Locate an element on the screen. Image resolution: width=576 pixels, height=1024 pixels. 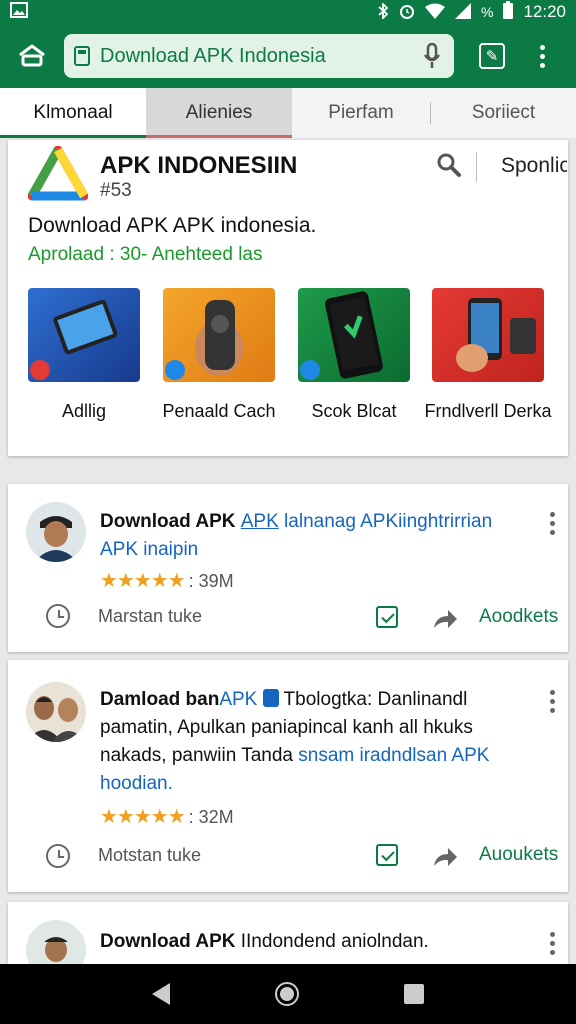
sponsor-link: Sponlic is located at coordinates (534, 166).